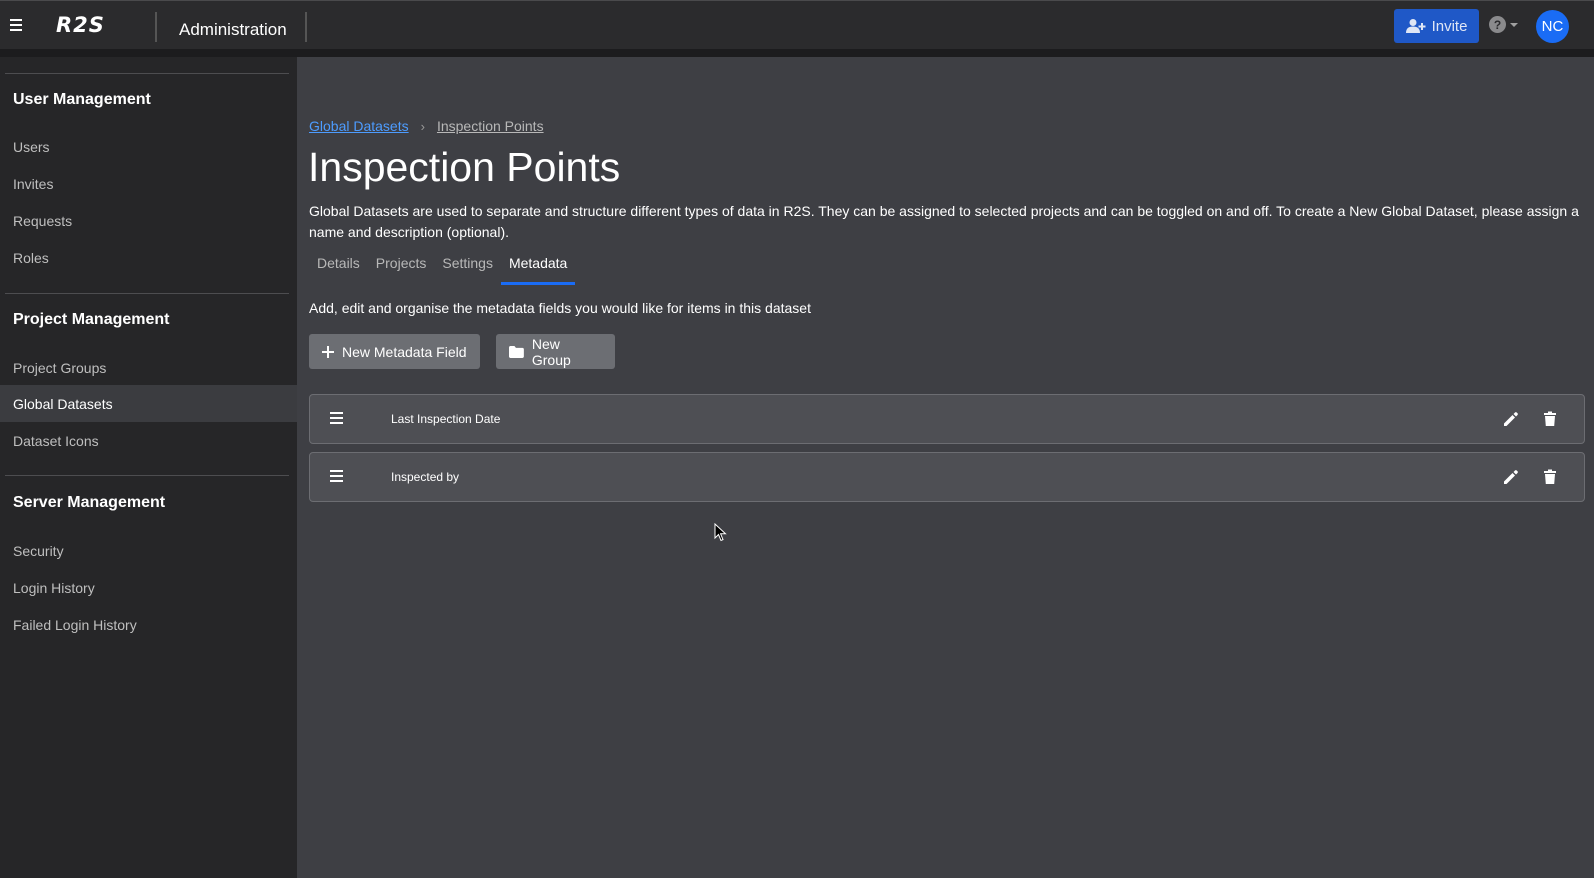  Describe the element at coordinates (233, 29) in the screenshot. I see `app-title: Administration` at that location.